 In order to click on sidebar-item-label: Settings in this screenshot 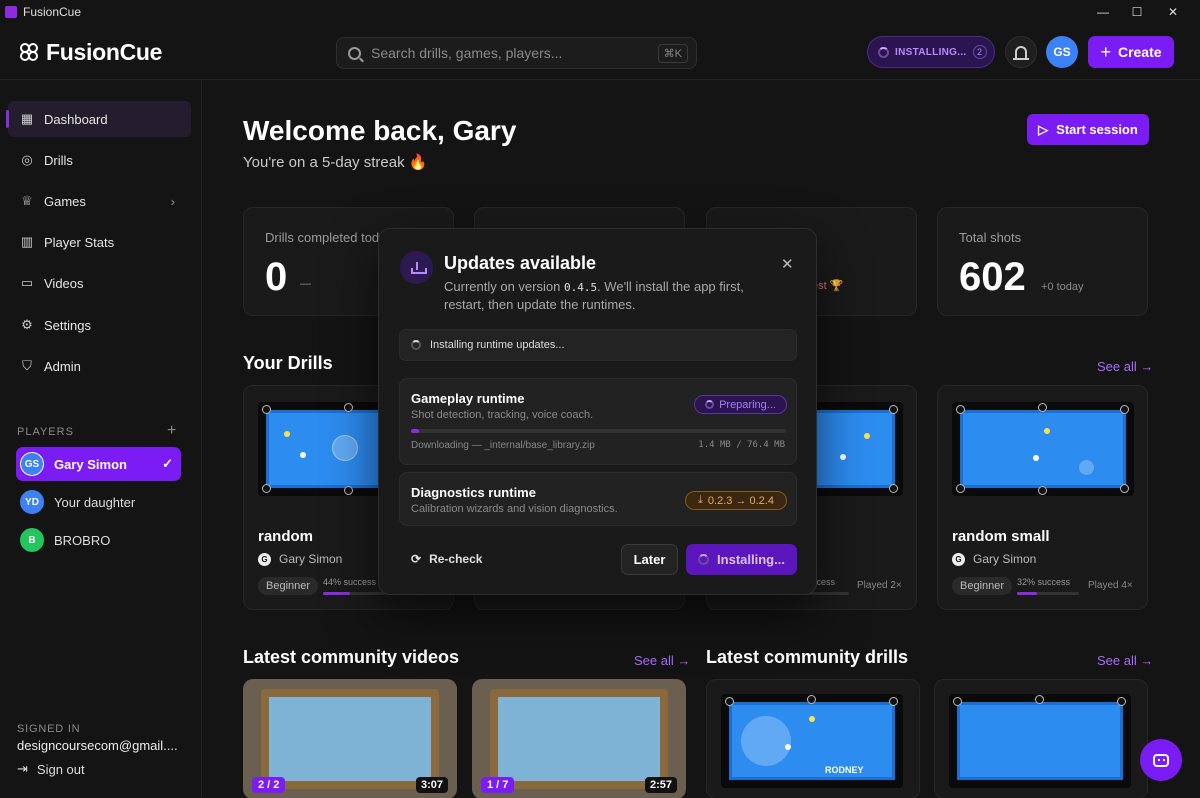, I will do `click(67, 325)`.